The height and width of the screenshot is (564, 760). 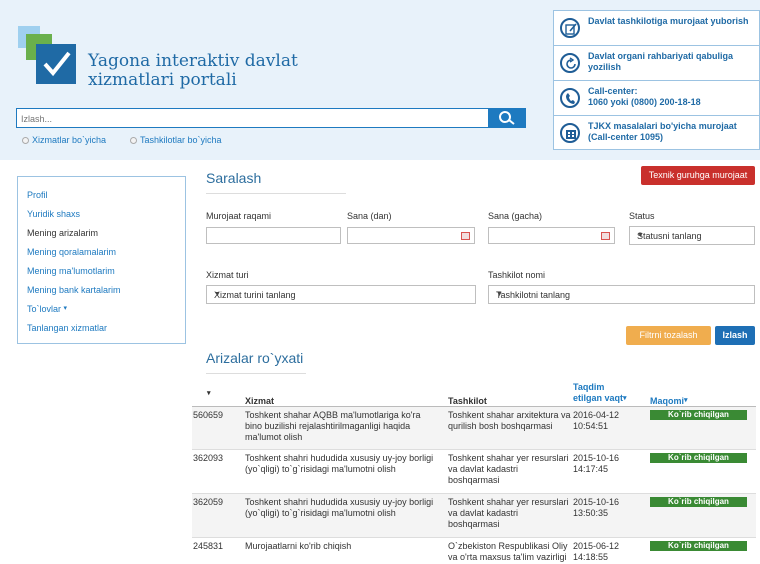 I want to click on search-input, so click(x=256, y=118).